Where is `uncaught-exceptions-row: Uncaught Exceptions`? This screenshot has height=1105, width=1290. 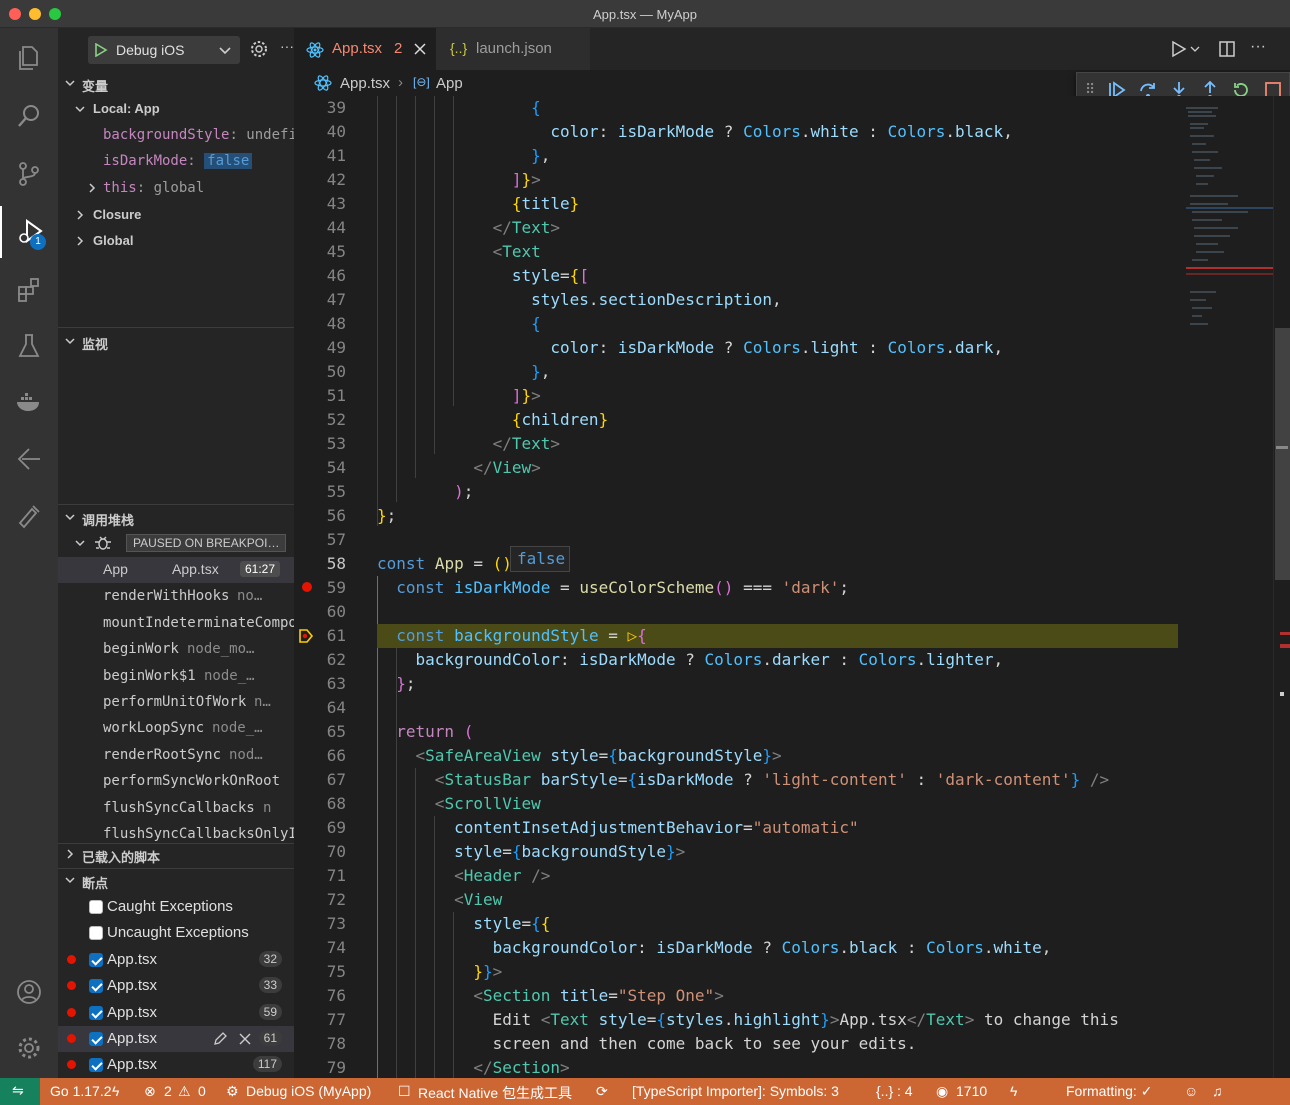
uncaught-exceptions-row: Uncaught Exceptions is located at coordinates (176, 933).